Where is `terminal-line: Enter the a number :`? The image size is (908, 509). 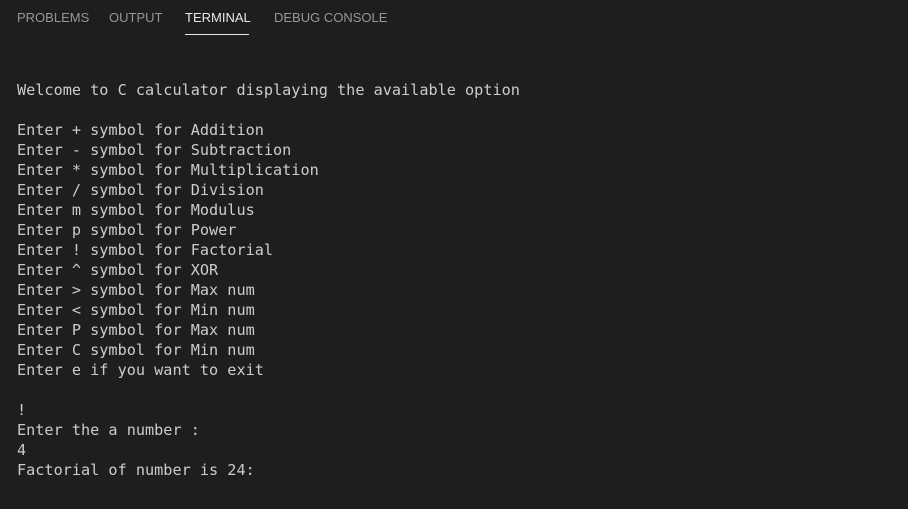
terminal-line: Enter the a number : is located at coordinates (108, 430).